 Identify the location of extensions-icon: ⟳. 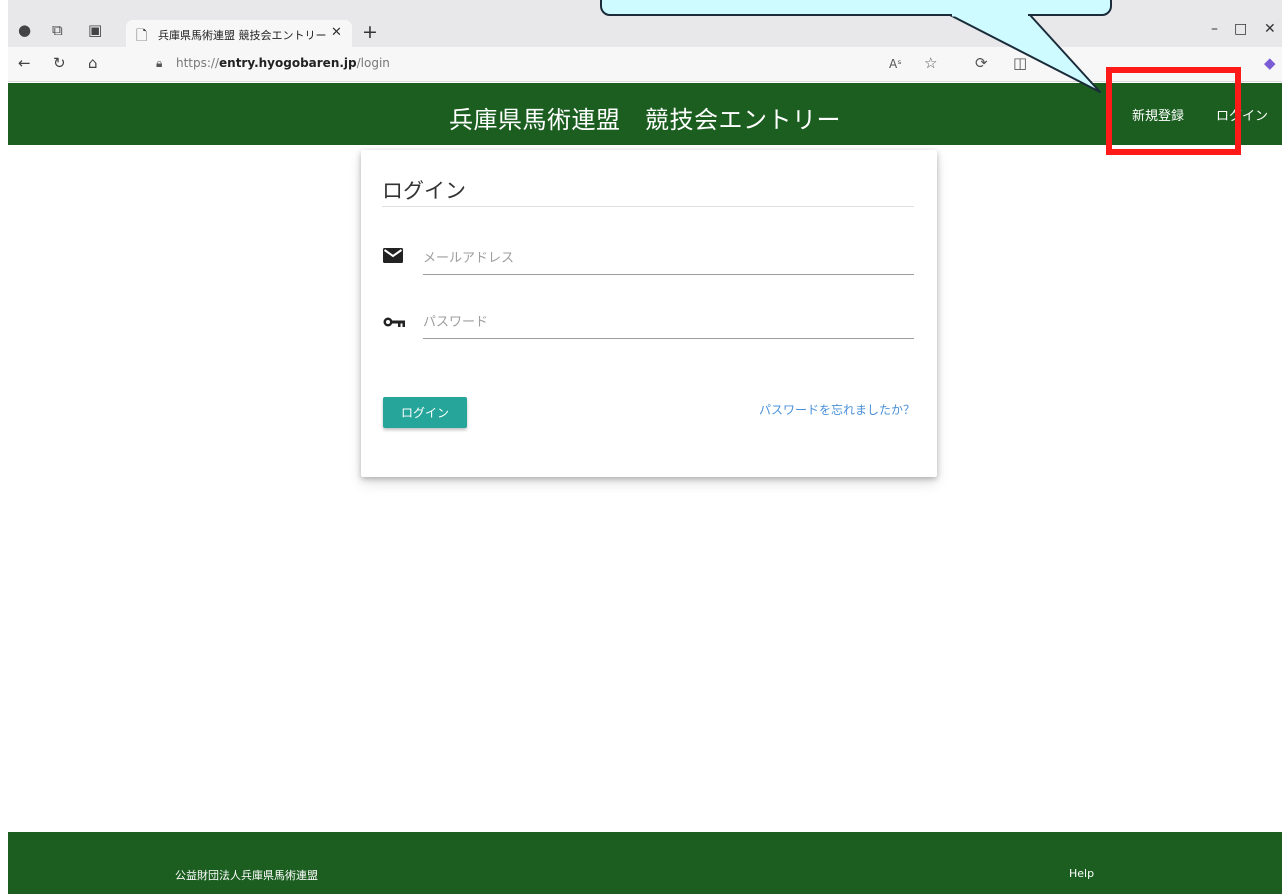
(981, 63).